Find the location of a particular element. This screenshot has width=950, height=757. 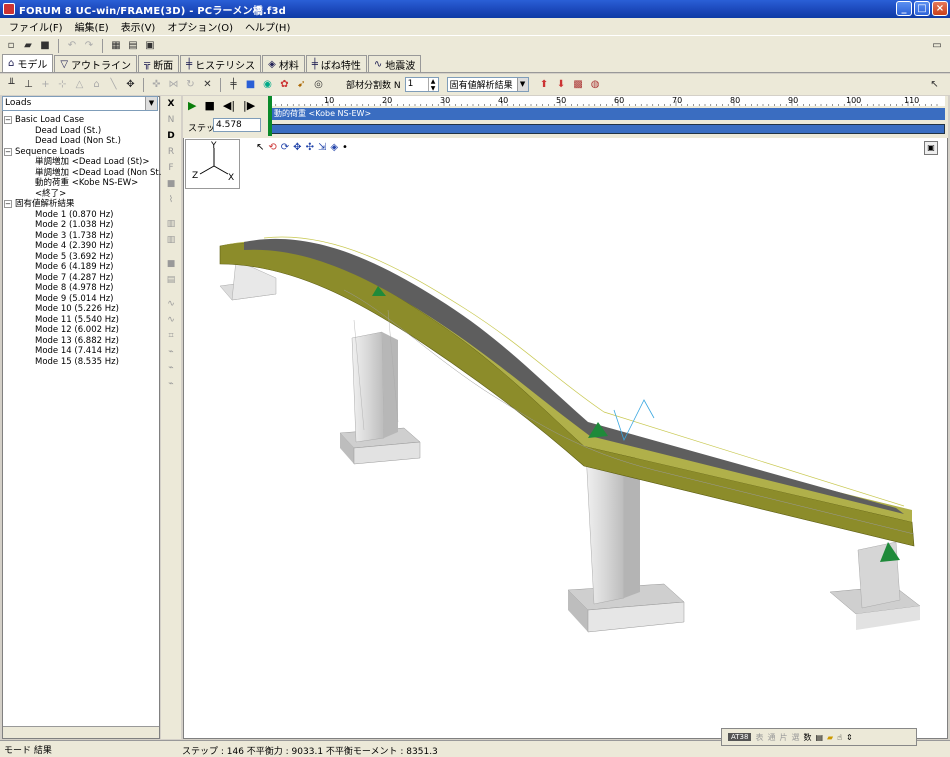

hand-icon: ☝ is located at coordinates (839, 737).